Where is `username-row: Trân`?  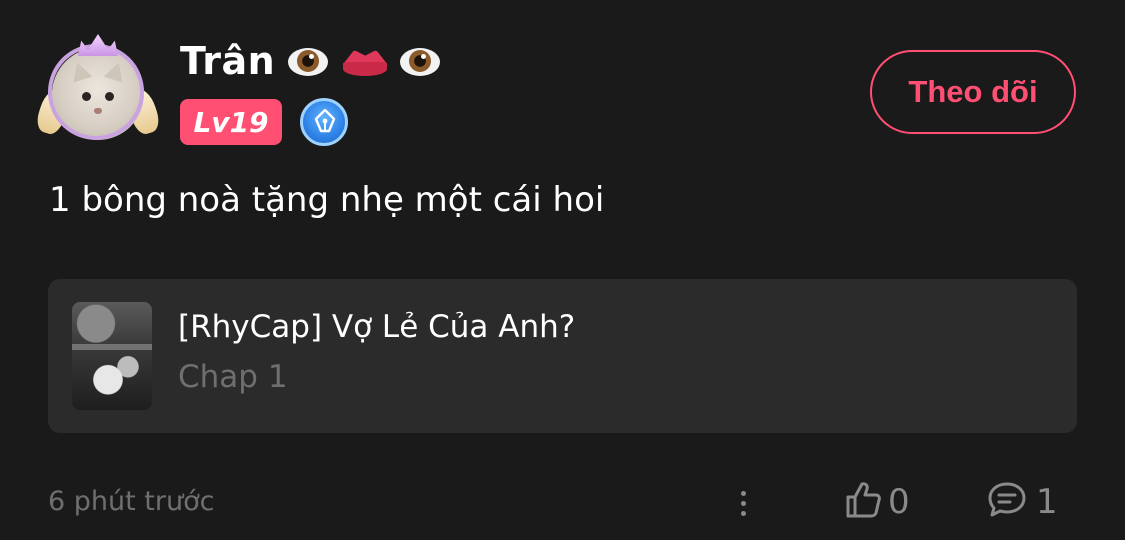 username-row: Trân is located at coordinates (311, 61).